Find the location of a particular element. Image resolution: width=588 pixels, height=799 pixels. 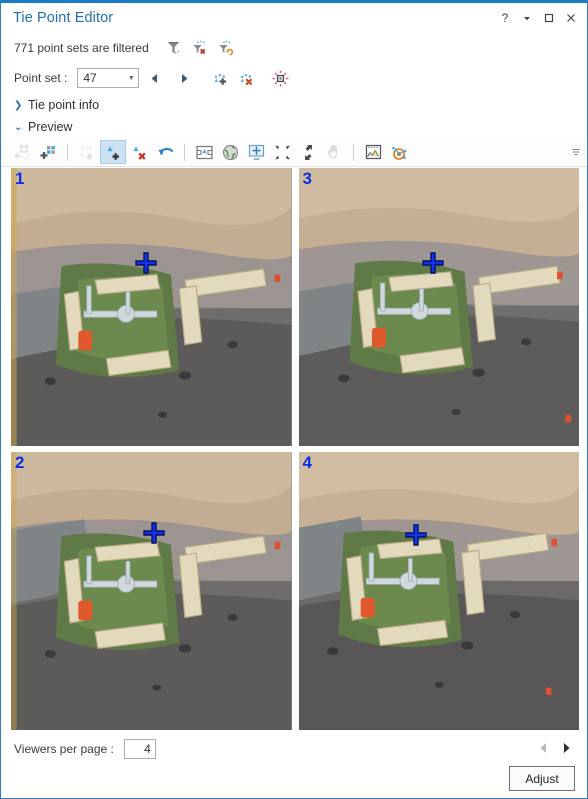

page-navigation is located at coordinates (562, 749).